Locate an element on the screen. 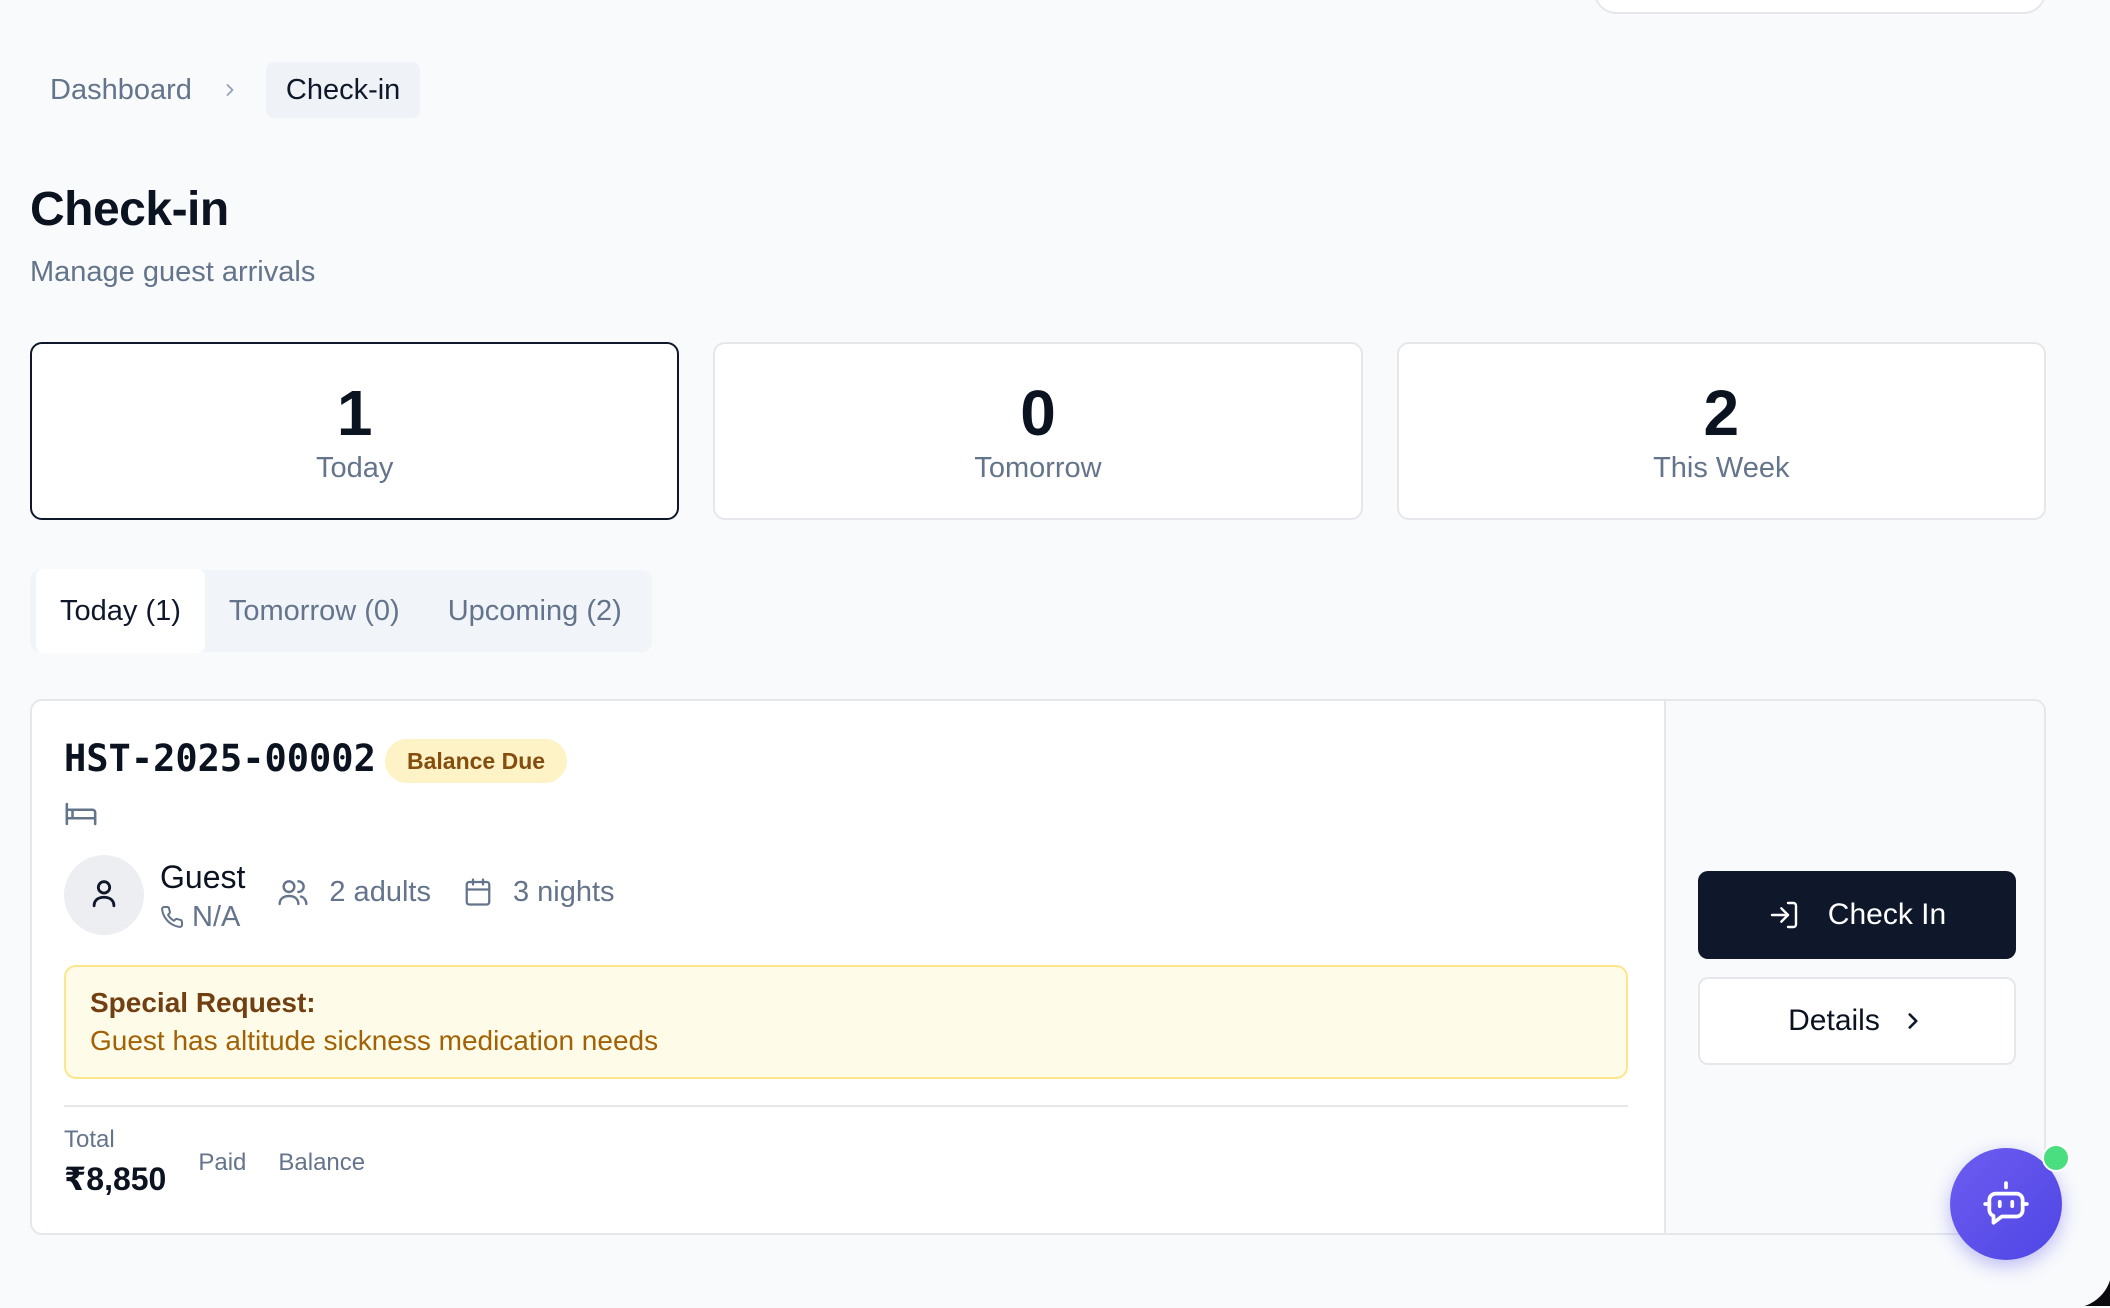 The height and width of the screenshot is (1308, 2110). tab-tomorrow: Tomorrow (0) is located at coordinates (314, 611).